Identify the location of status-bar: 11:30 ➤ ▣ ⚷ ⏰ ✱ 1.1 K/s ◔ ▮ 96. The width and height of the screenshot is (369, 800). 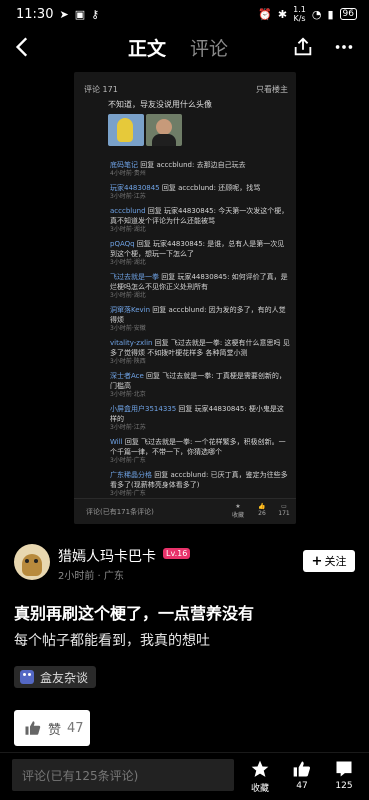
(184, 14).